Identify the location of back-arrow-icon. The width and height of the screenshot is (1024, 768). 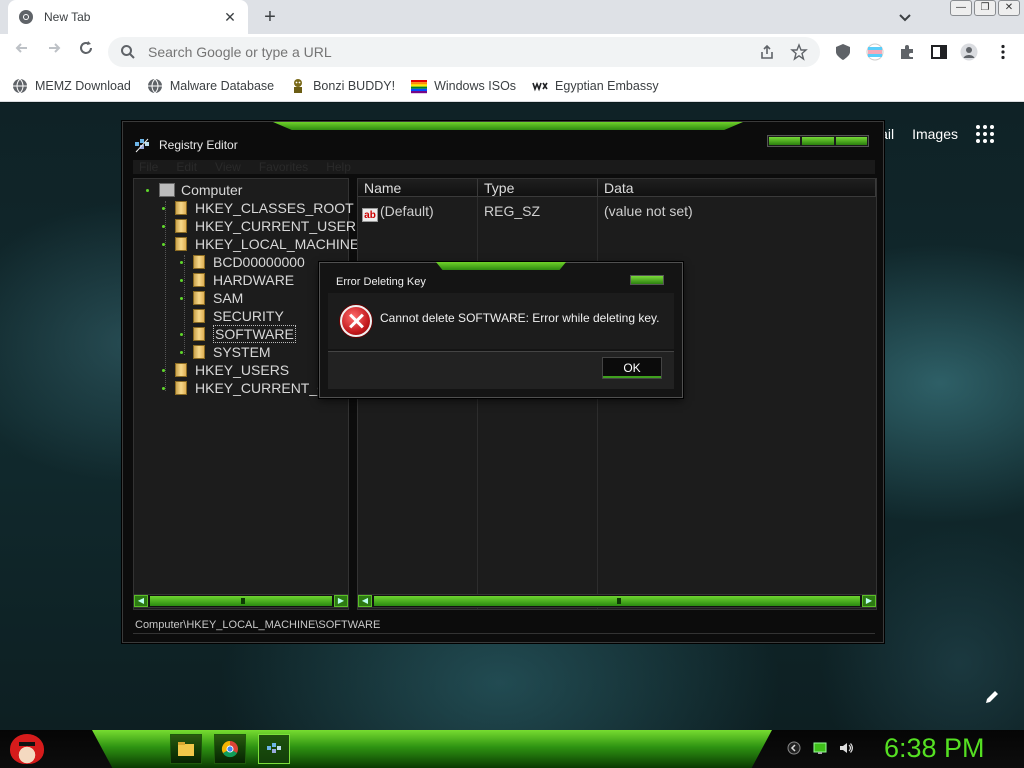
(21, 48).